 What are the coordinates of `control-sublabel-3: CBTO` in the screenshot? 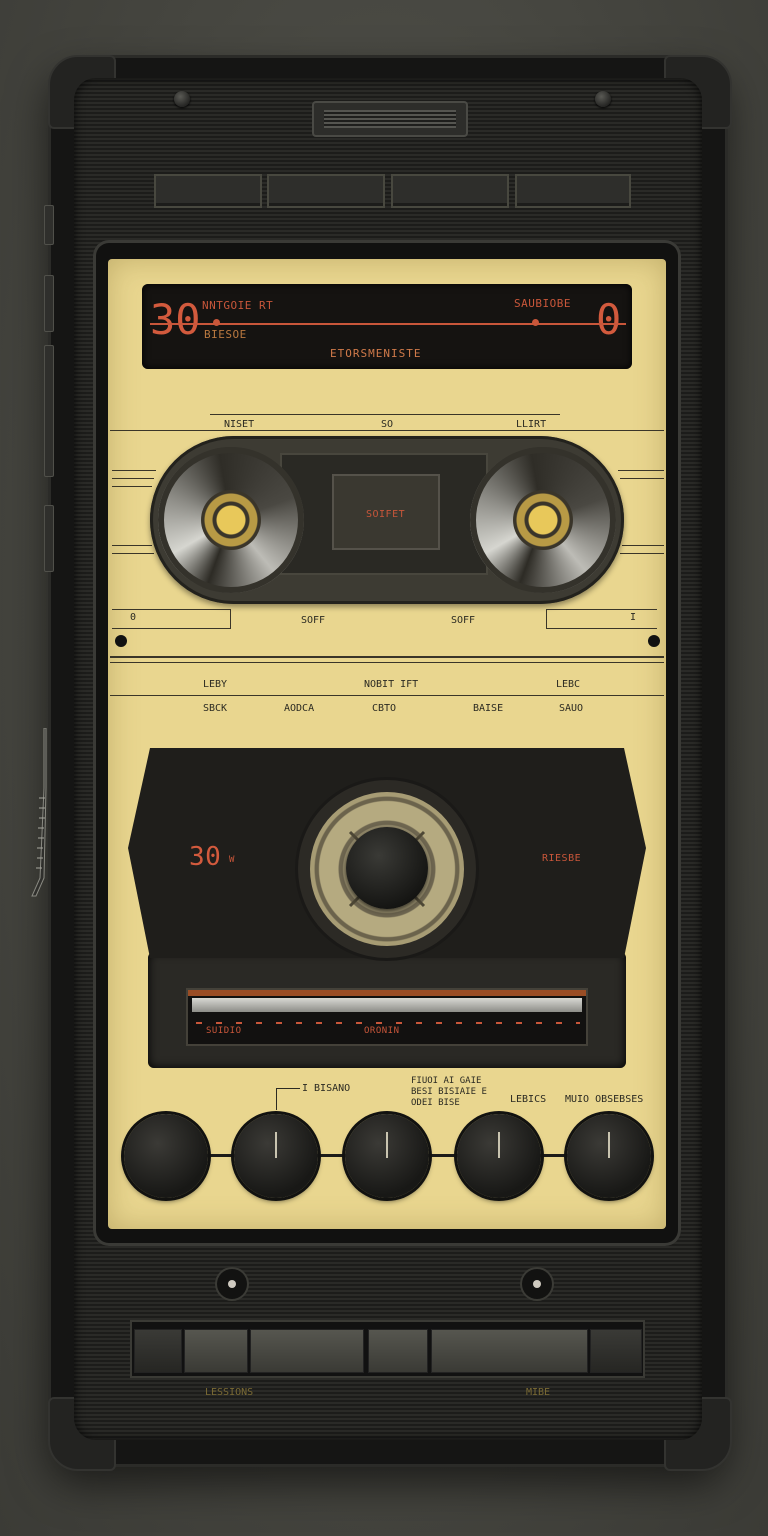 It's located at (384, 708).